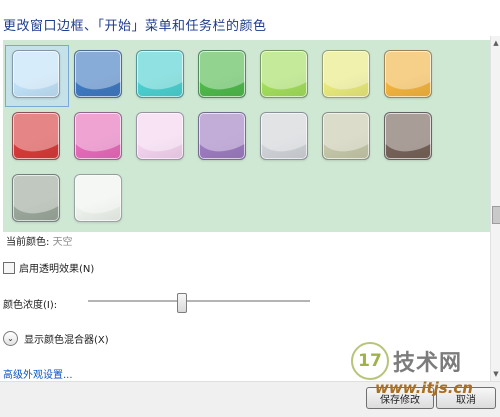  What do you see at coordinates (495, 43) in the screenshot?
I see `scroll-up-icon: ▲` at bounding box center [495, 43].